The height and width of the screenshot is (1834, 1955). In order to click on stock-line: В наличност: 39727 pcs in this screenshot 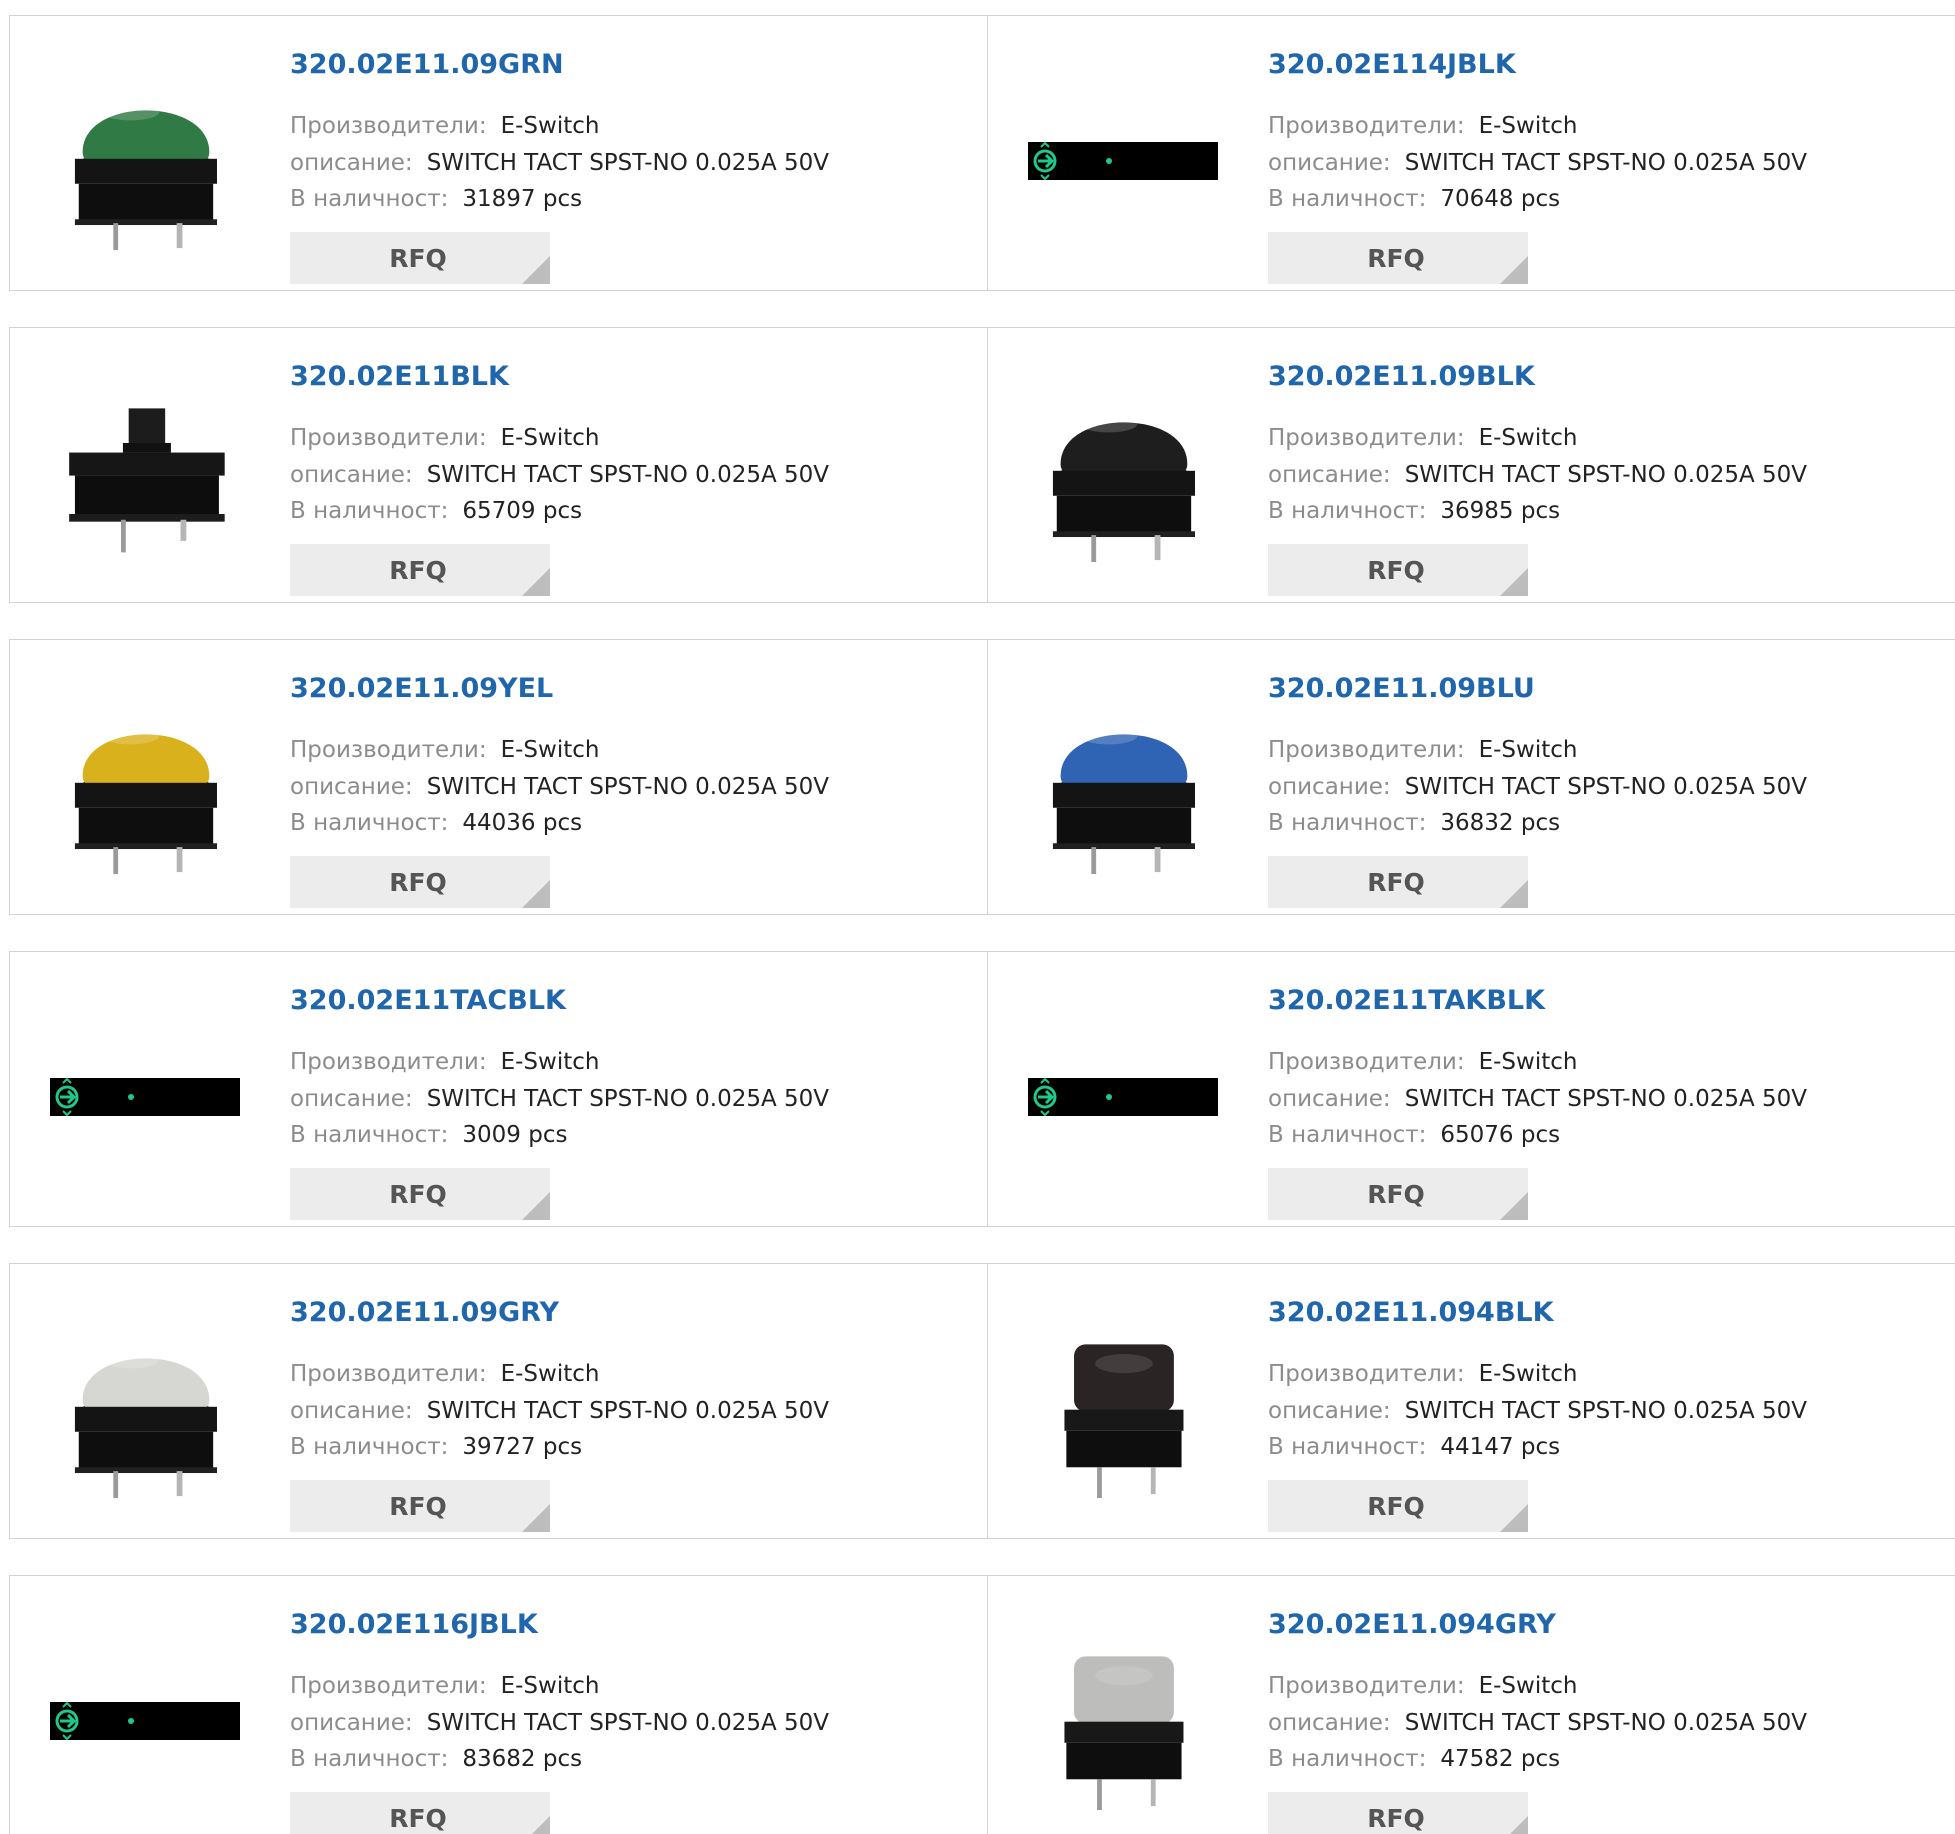, I will do `click(436, 1447)`.